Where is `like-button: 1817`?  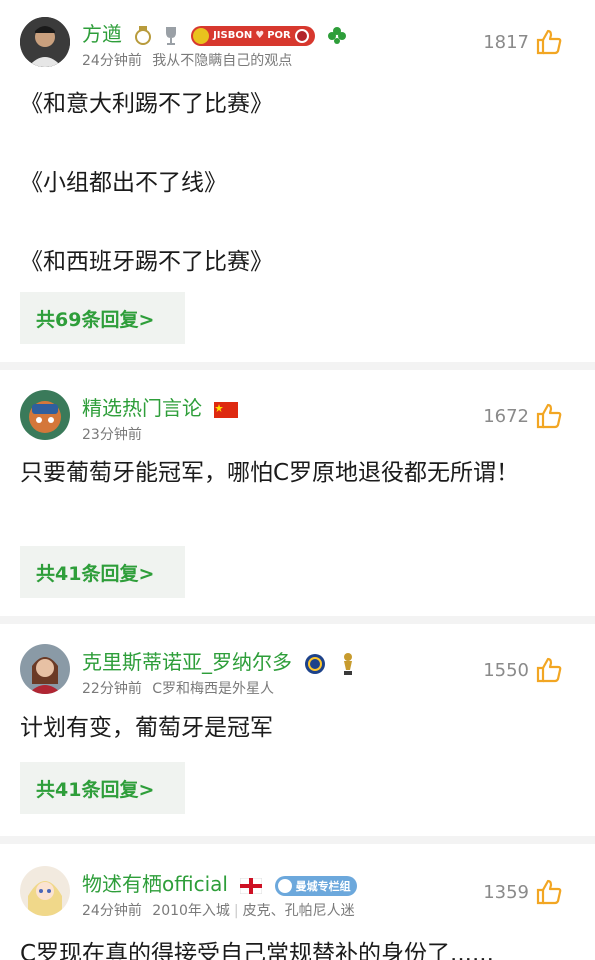 like-button: 1817 is located at coordinates (523, 42).